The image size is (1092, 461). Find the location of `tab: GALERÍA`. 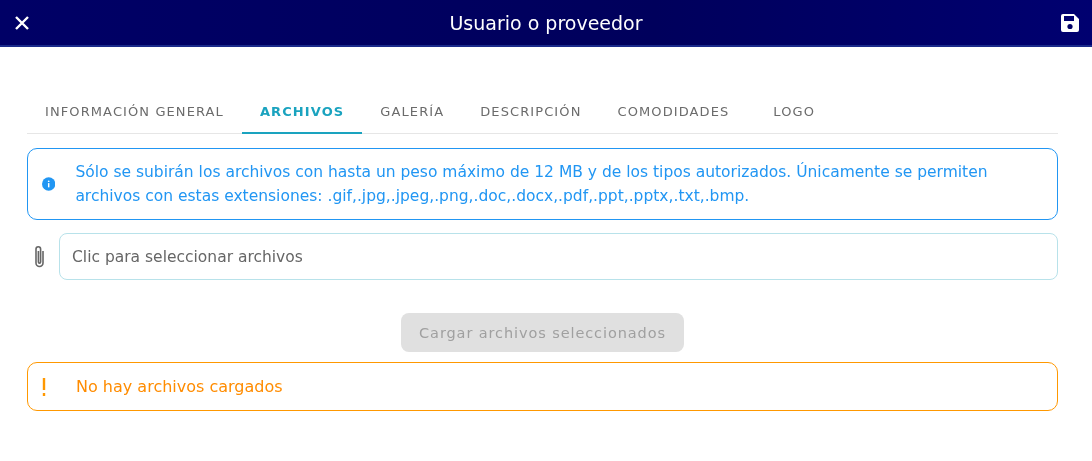

tab: GALERÍA is located at coordinates (412, 112).